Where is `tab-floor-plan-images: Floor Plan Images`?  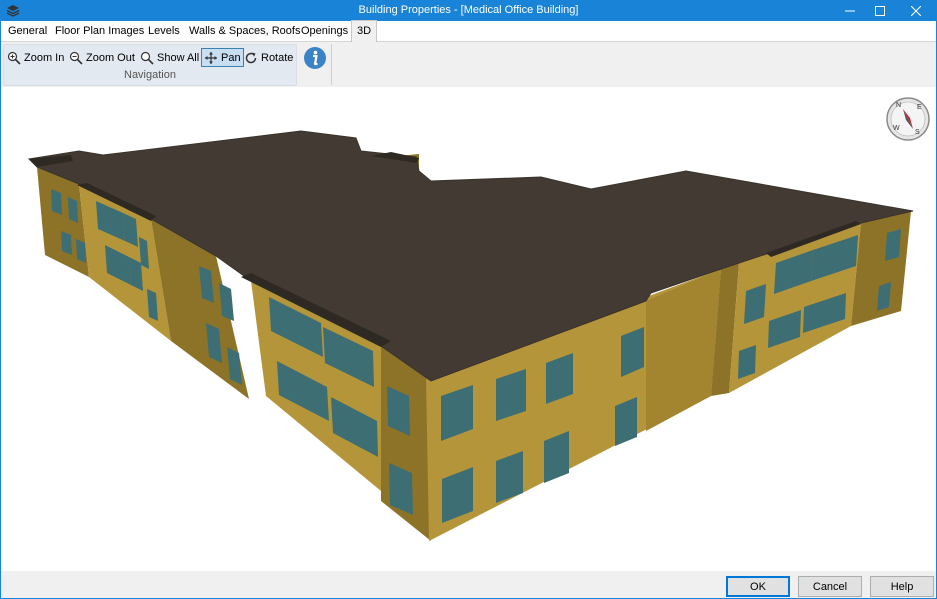 tab-floor-plan-images: Floor Plan Images is located at coordinates (99, 31).